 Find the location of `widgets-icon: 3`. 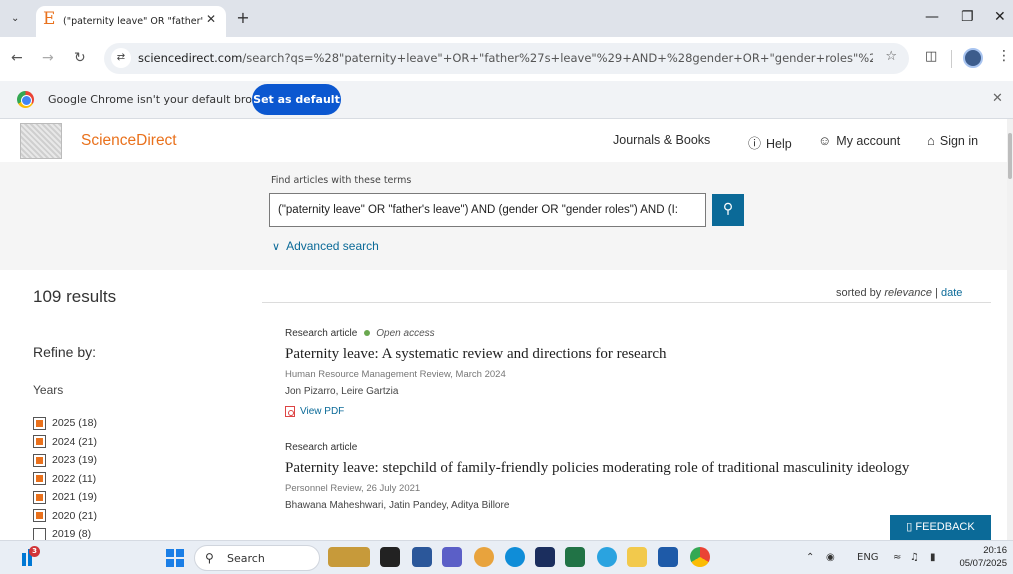

widgets-icon: 3 is located at coordinates (31, 557).